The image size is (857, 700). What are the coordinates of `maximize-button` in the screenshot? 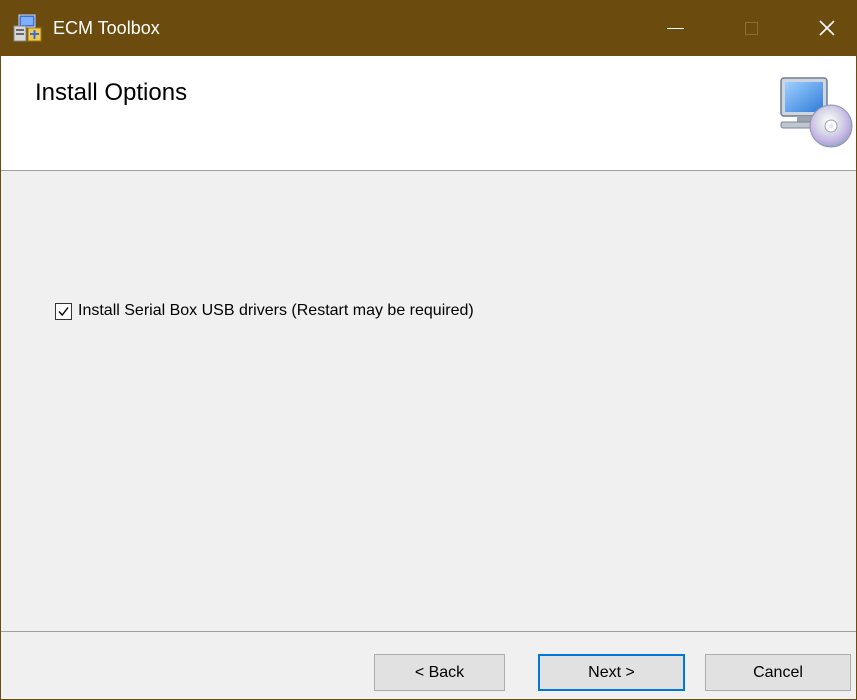 It's located at (751, 28).